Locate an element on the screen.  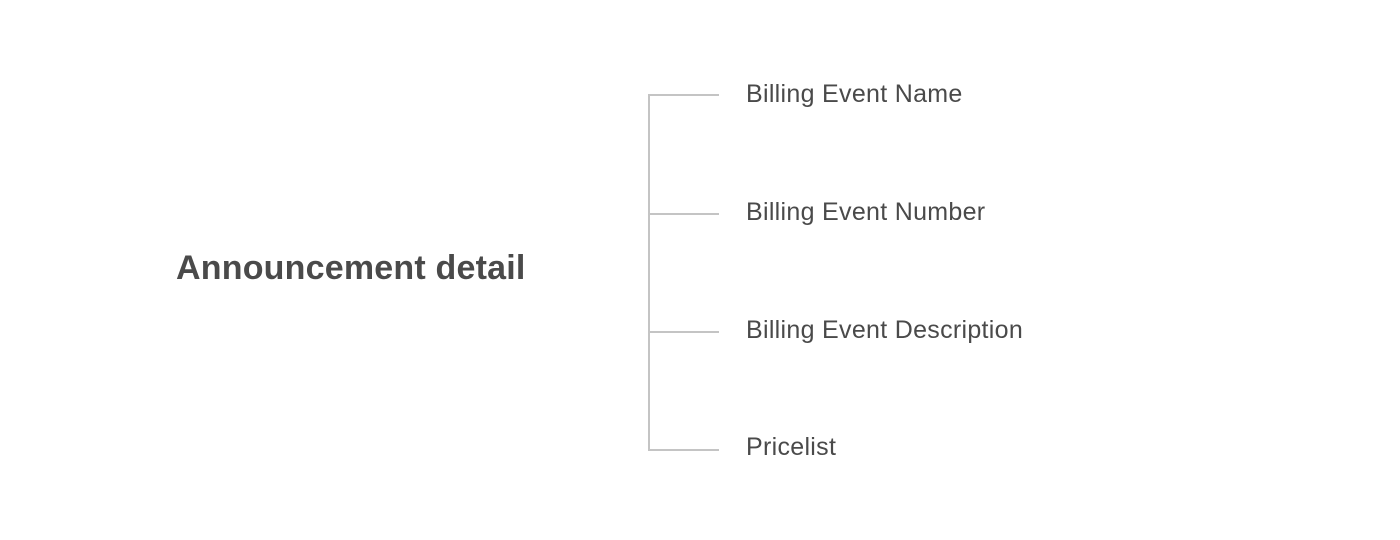
child-node-billing-event-name: Billing Event Name is located at coordinates (854, 94).